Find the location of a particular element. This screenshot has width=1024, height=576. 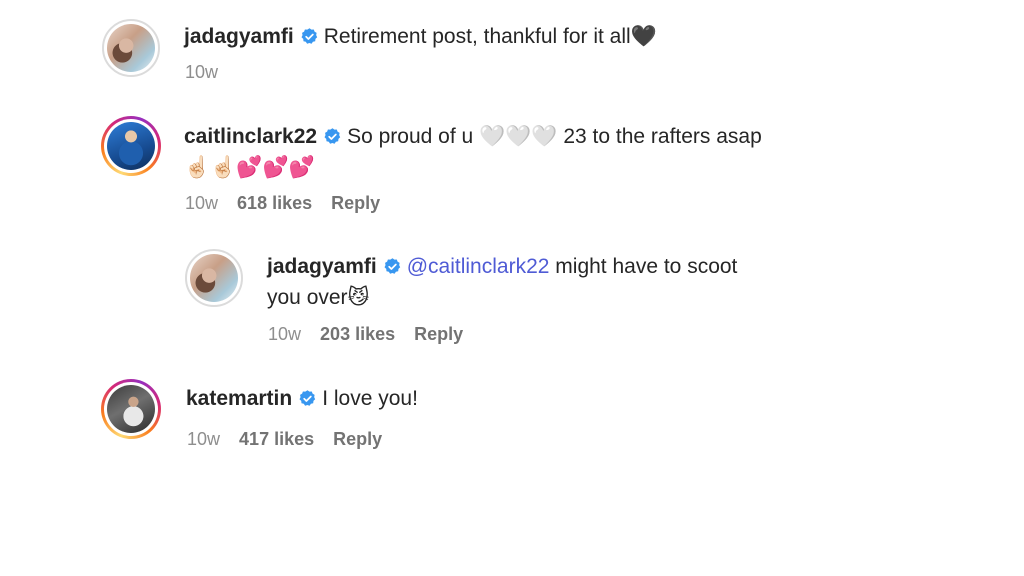

comment-text: might have to scoot is located at coordinates (646, 266).